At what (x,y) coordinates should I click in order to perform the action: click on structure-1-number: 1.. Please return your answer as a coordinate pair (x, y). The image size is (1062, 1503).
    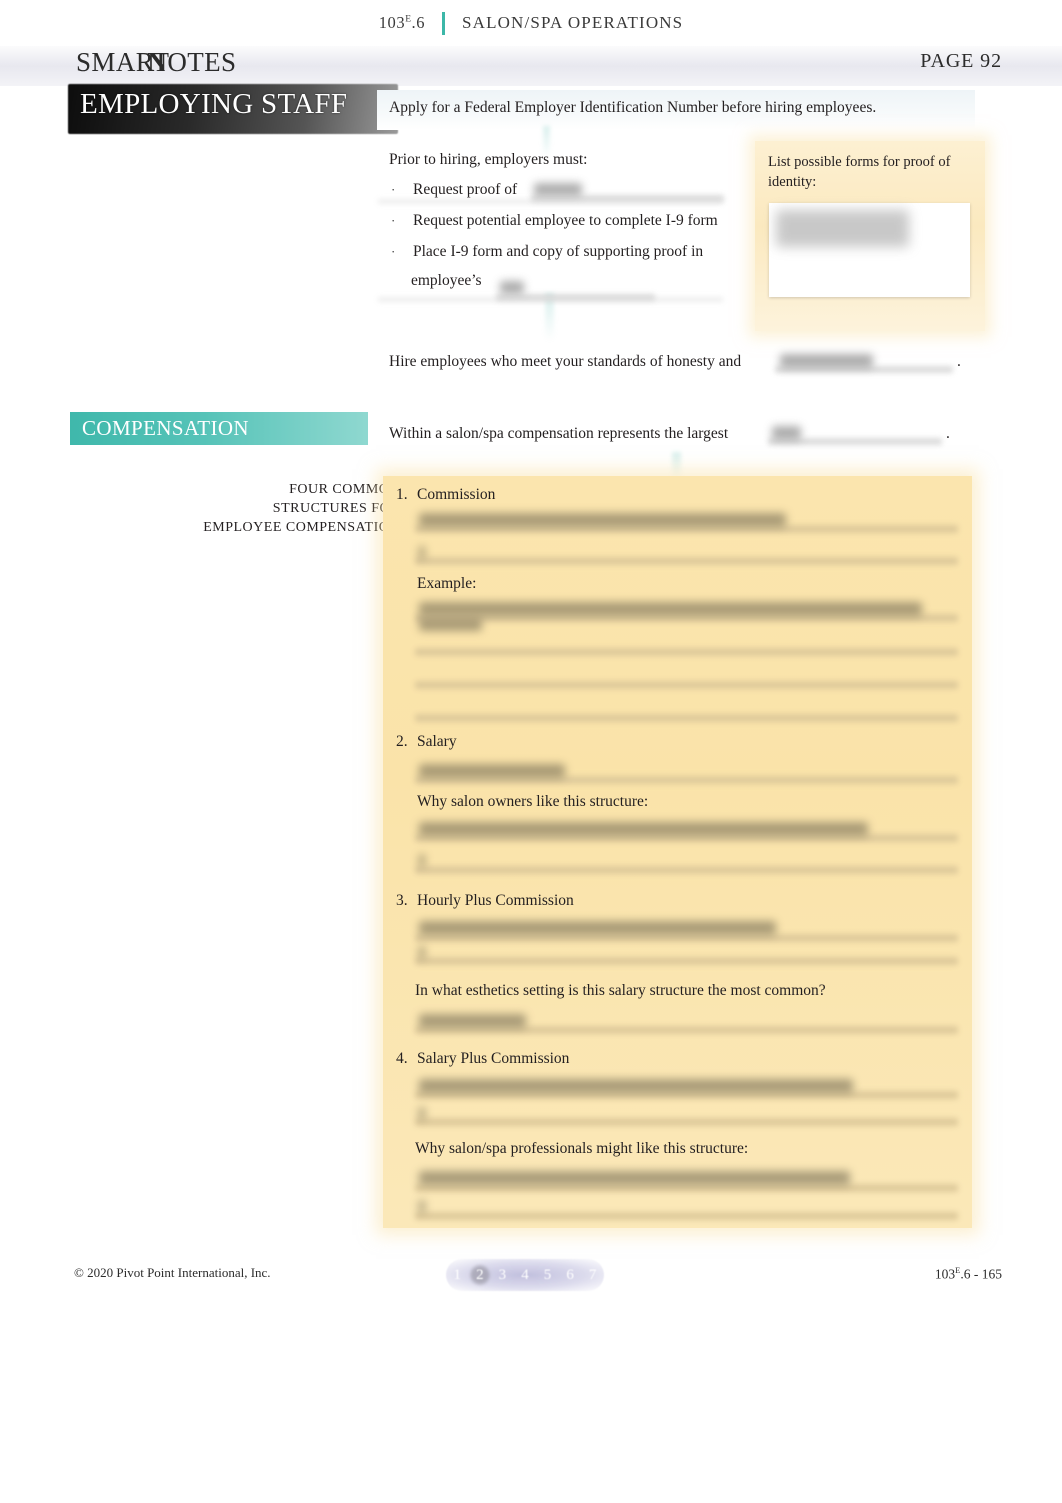
    Looking at the image, I should click on (402, 494).